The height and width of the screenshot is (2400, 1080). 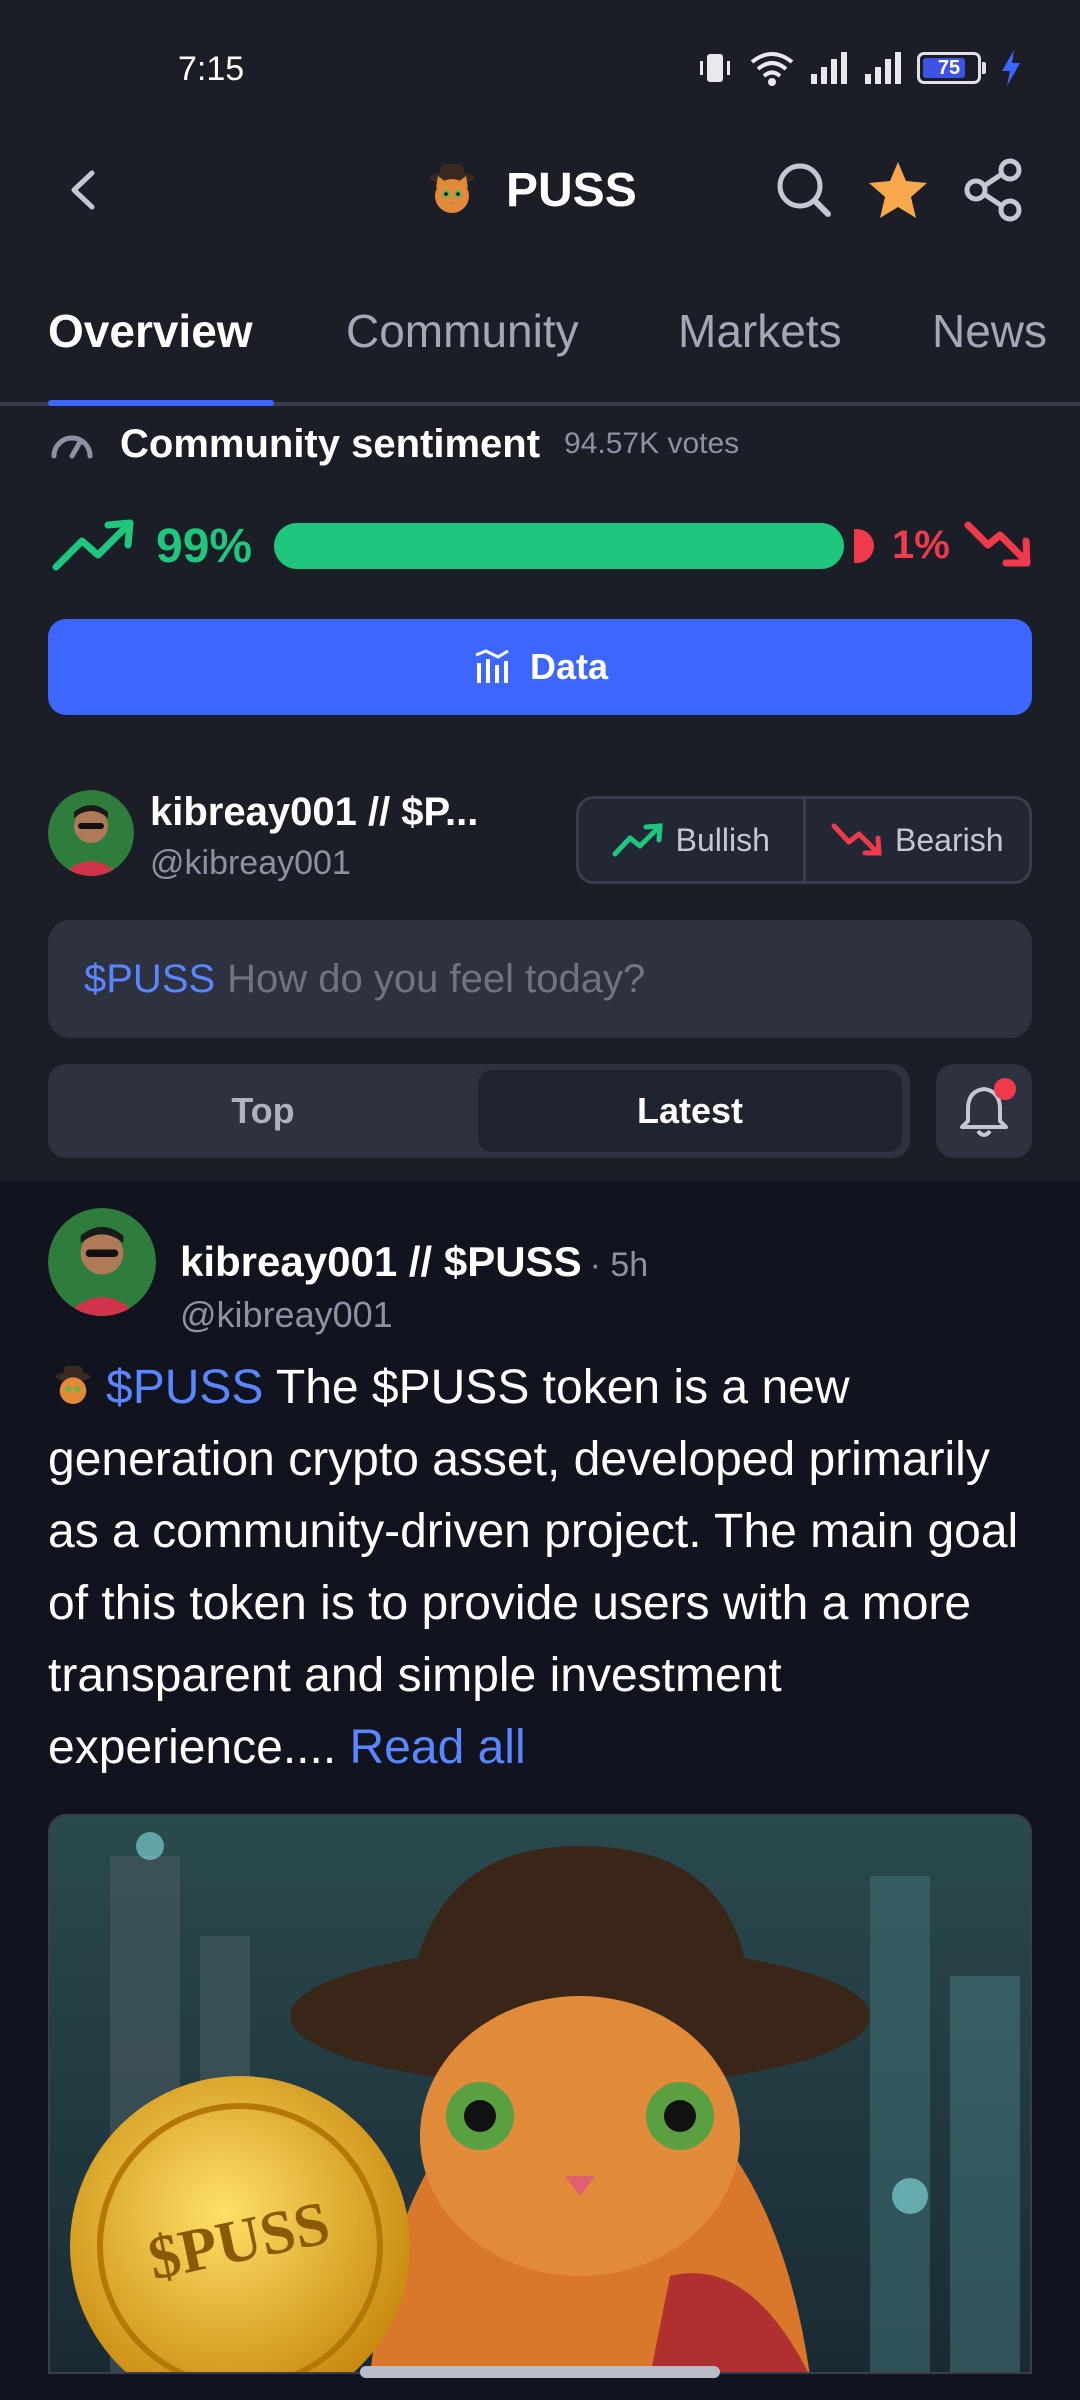 I want to click on composer-user: kibreay001 // $P... @kibreay001, so click(x=328, y=840).